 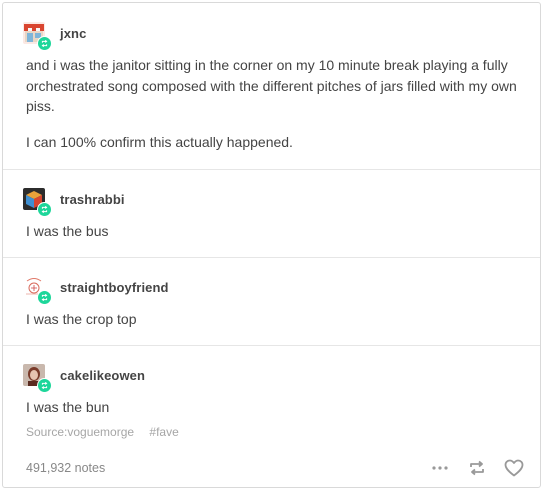 What do you see at coordinates (114, 287) in the screenshot?
I see `username: straightboyfriend` at bounding box center [114, 287].